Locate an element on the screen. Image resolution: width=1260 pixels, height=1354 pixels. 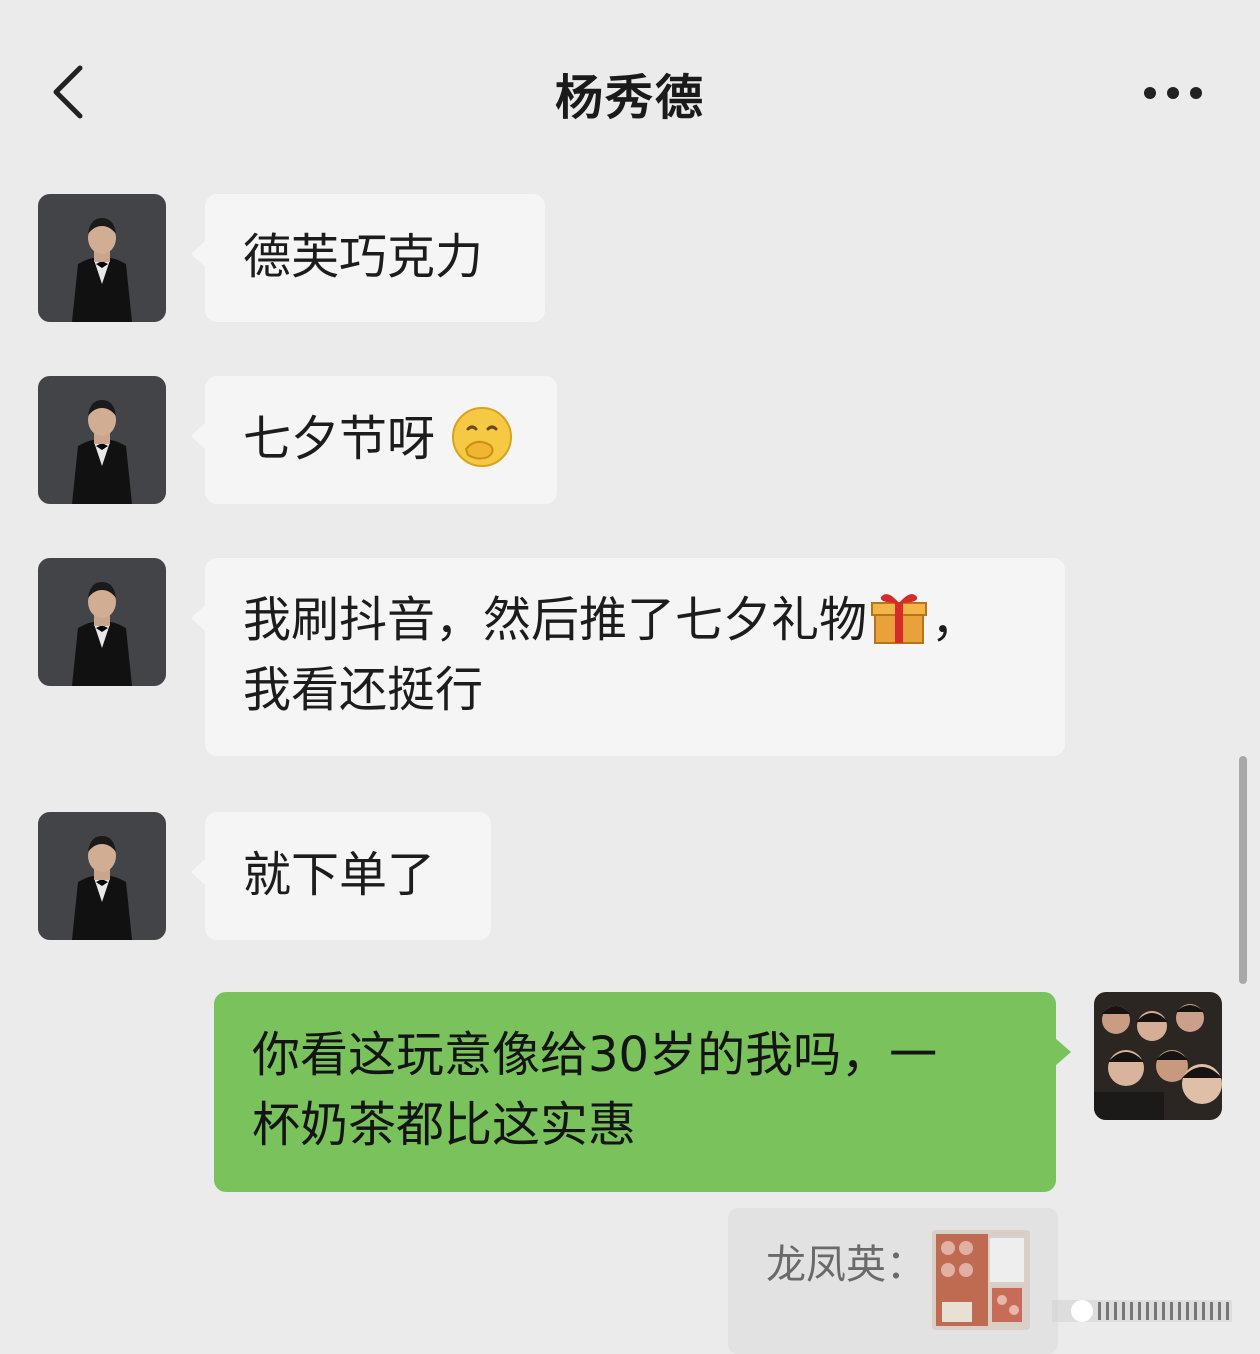
message-bubble-incoming: 我刷抖音，然后推了七夕礼物 ， 我看还挺行 is located at coordinates (628, 657).